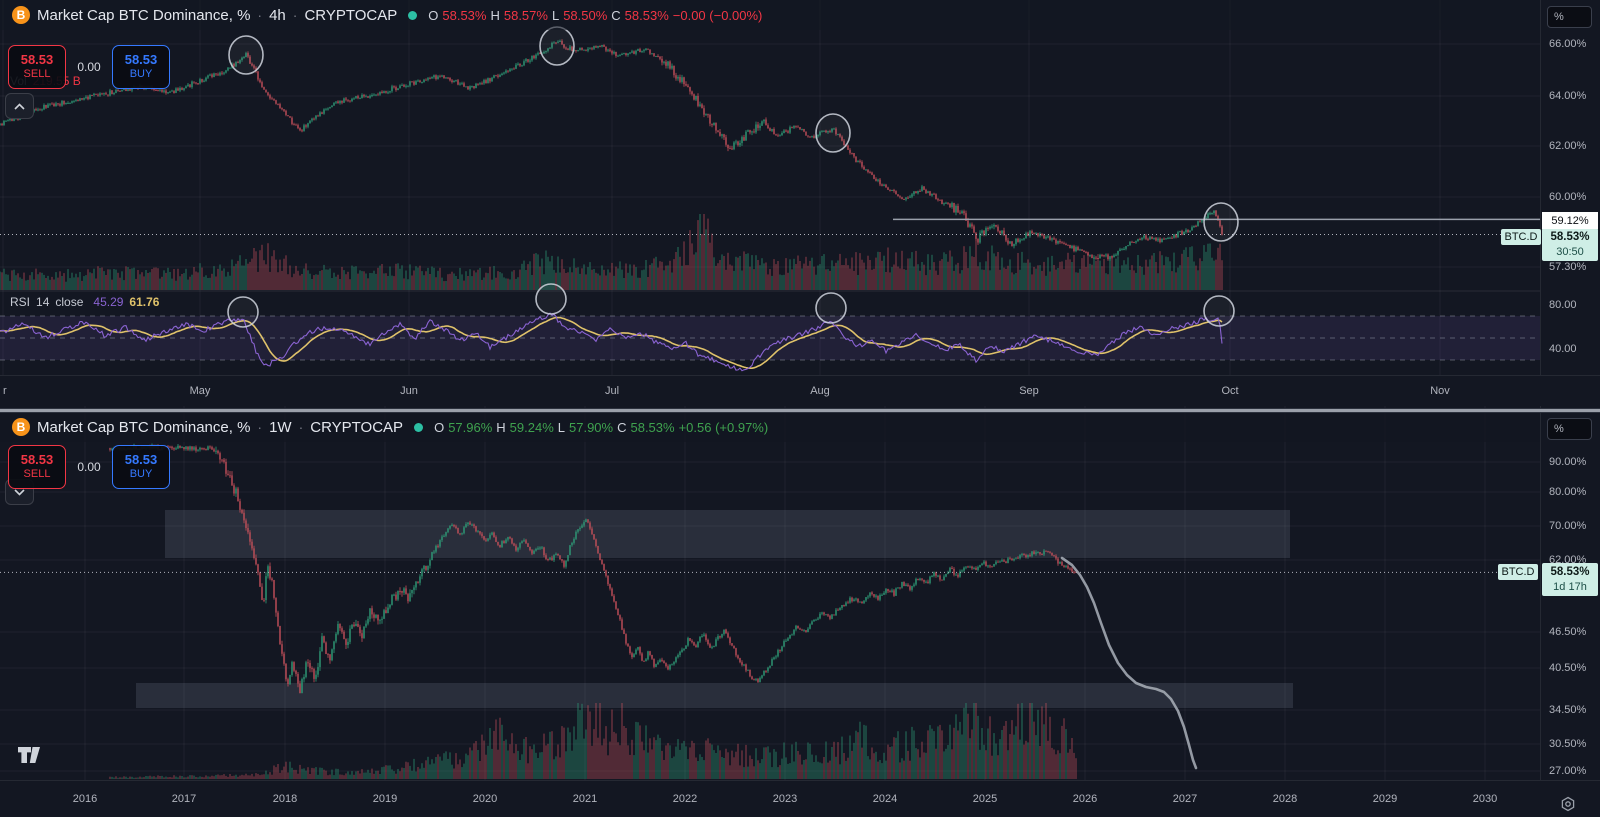  I want to click on rsi-source: close, so click(69, 302).